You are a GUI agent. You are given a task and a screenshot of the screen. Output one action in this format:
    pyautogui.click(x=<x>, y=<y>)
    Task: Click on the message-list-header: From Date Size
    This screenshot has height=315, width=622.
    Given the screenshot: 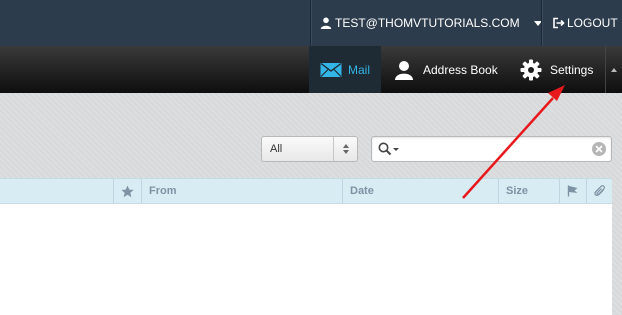 What is the action you would take?
    pyautogui.click(x=306, y=191)
    